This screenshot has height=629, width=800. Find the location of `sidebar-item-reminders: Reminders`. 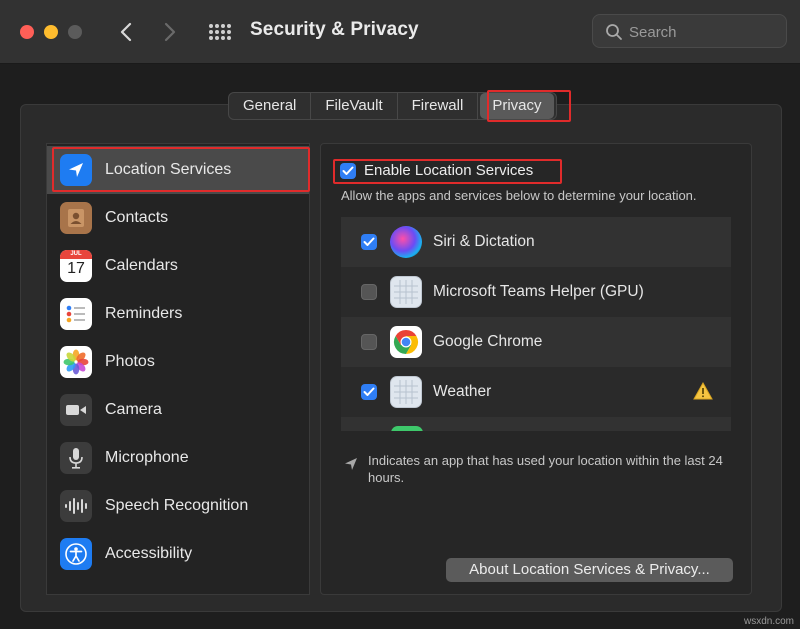

sidebar-item-reminders: Reminders is located at coordinates (178, 314).